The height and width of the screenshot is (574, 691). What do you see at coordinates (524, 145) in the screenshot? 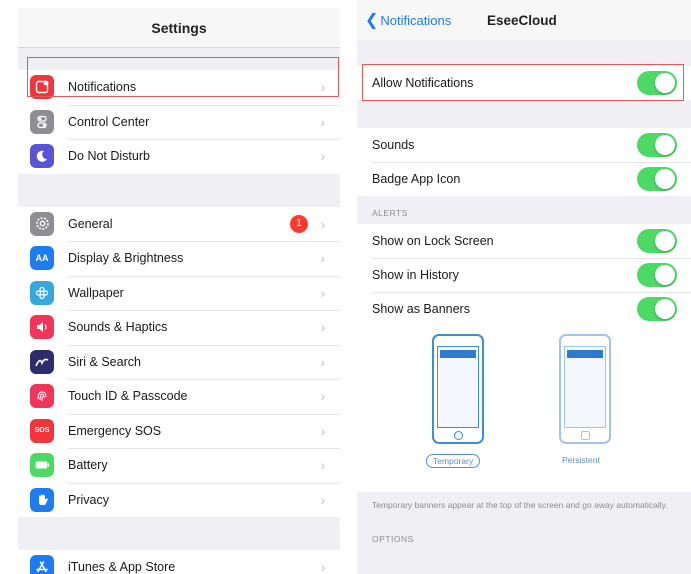
I see `sounds-row: Sounds` at bounding box center [524, 145].